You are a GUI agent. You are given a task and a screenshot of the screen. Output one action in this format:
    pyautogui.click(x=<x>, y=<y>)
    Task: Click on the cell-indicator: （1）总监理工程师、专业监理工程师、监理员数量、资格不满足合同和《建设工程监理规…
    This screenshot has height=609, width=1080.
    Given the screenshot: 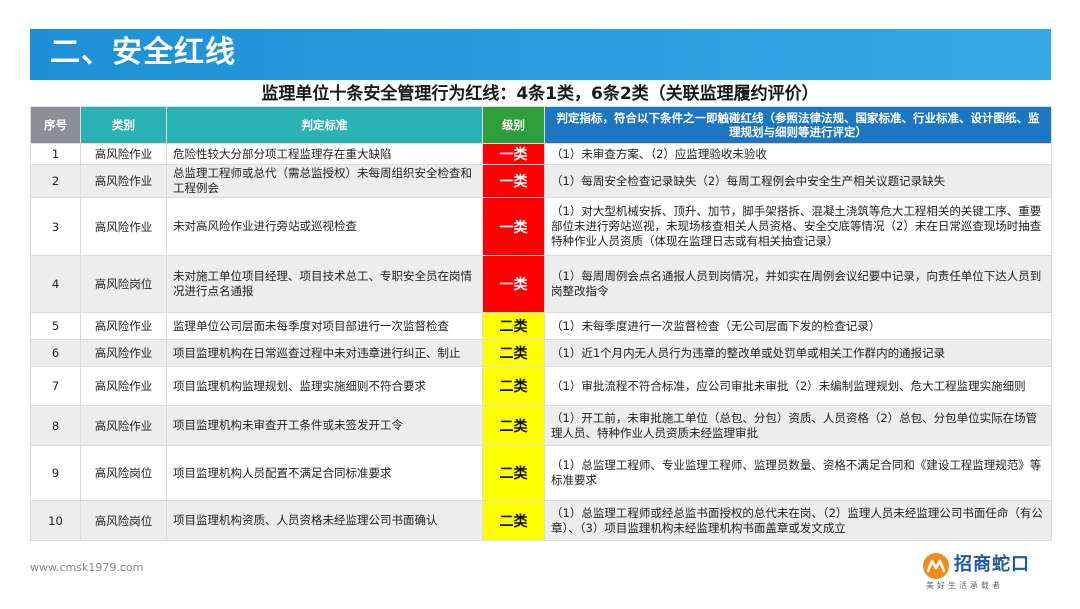 What is the action you would take?
    pyautogui.click(x=798, y=473)
    